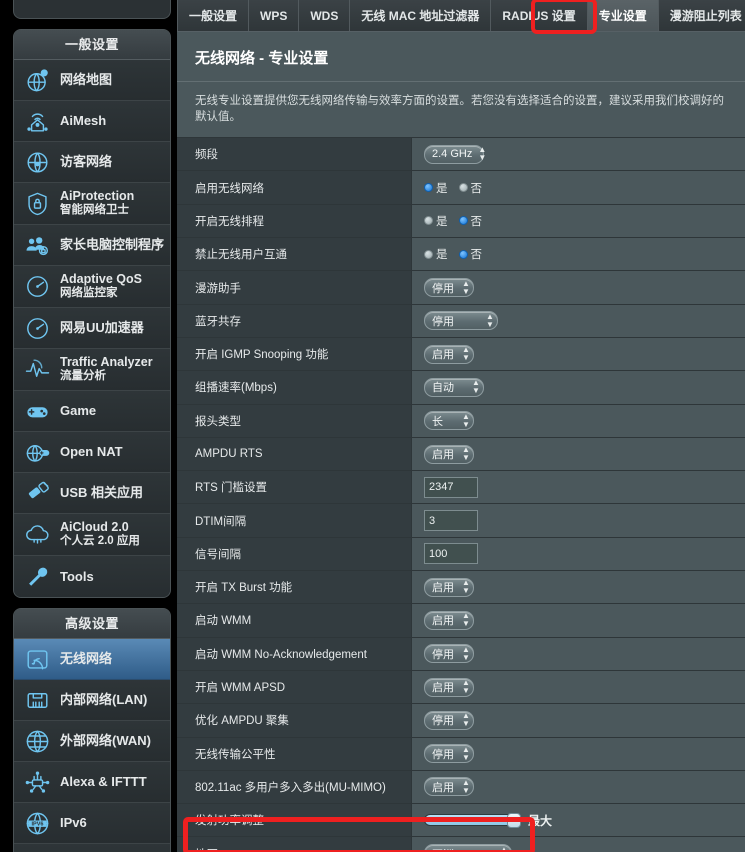 The image size is (745, 852). I want to click on settings-row-label: 信号间隔, so click(294, 554).